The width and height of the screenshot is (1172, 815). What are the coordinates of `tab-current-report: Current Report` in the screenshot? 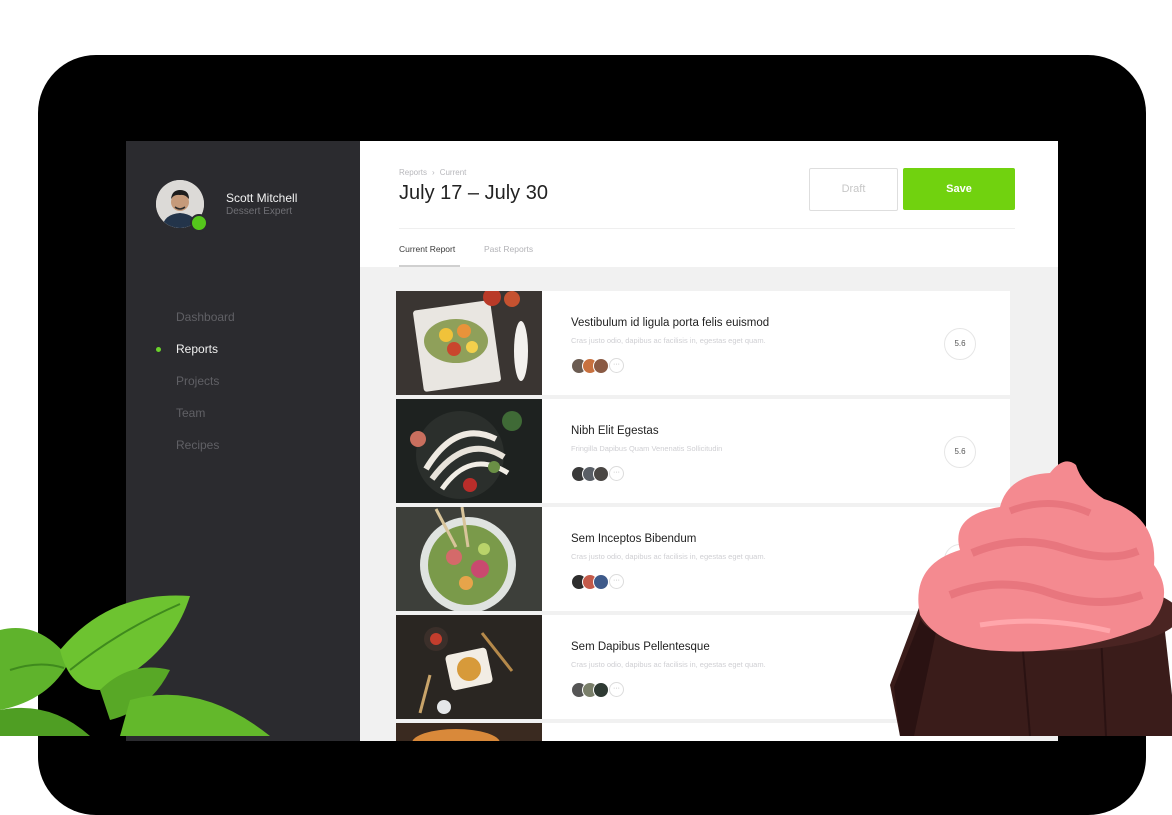 It's located at (427, 249).